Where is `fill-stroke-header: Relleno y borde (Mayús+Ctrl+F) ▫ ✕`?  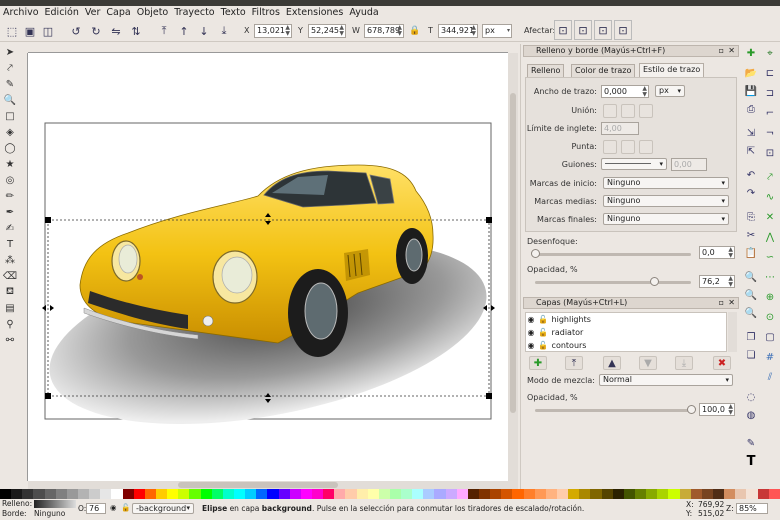 fill-stroke-header: Relleno y borde (Mayús+Ctrl+F) ▫ ✕ is located at coordinates (631, 51).